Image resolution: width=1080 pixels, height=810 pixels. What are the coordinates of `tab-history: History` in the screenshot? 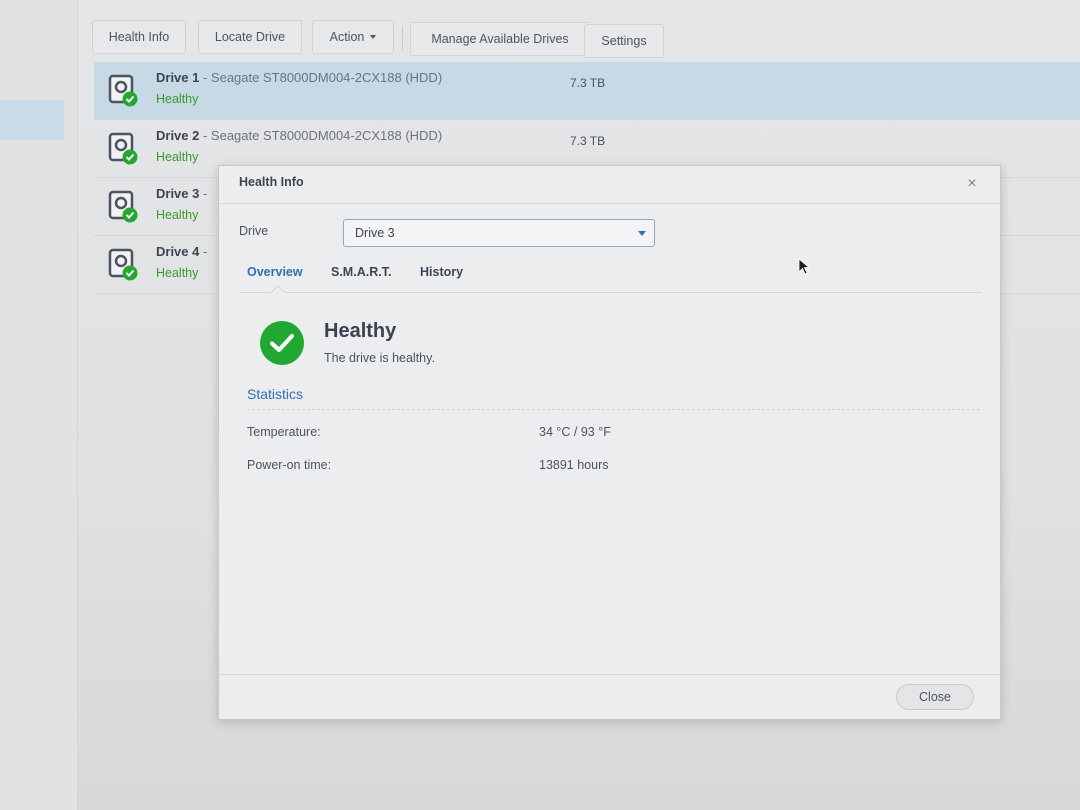 It's located at (441, 272).